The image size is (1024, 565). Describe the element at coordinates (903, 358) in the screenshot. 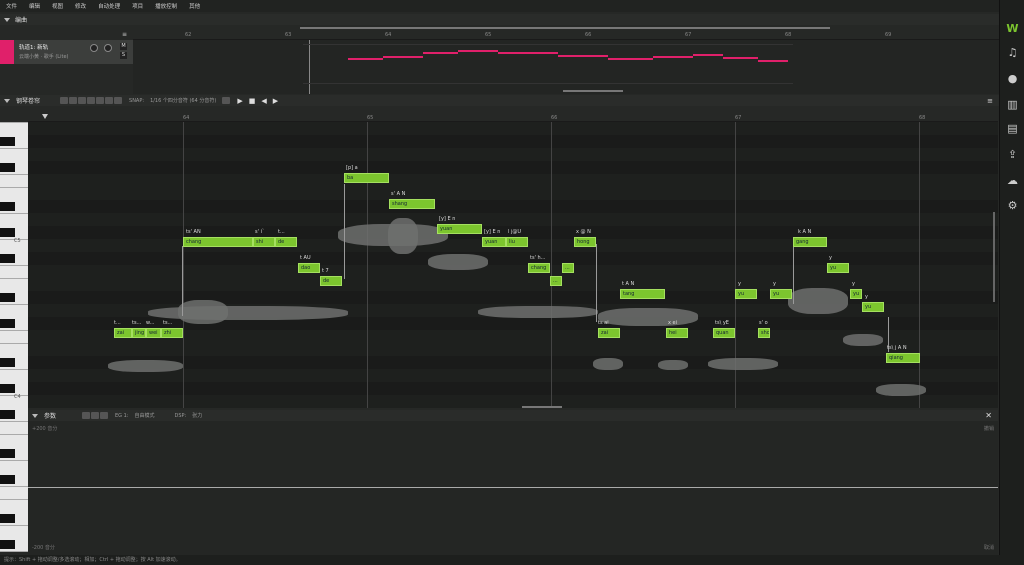

I see `note: qiang` at that location.